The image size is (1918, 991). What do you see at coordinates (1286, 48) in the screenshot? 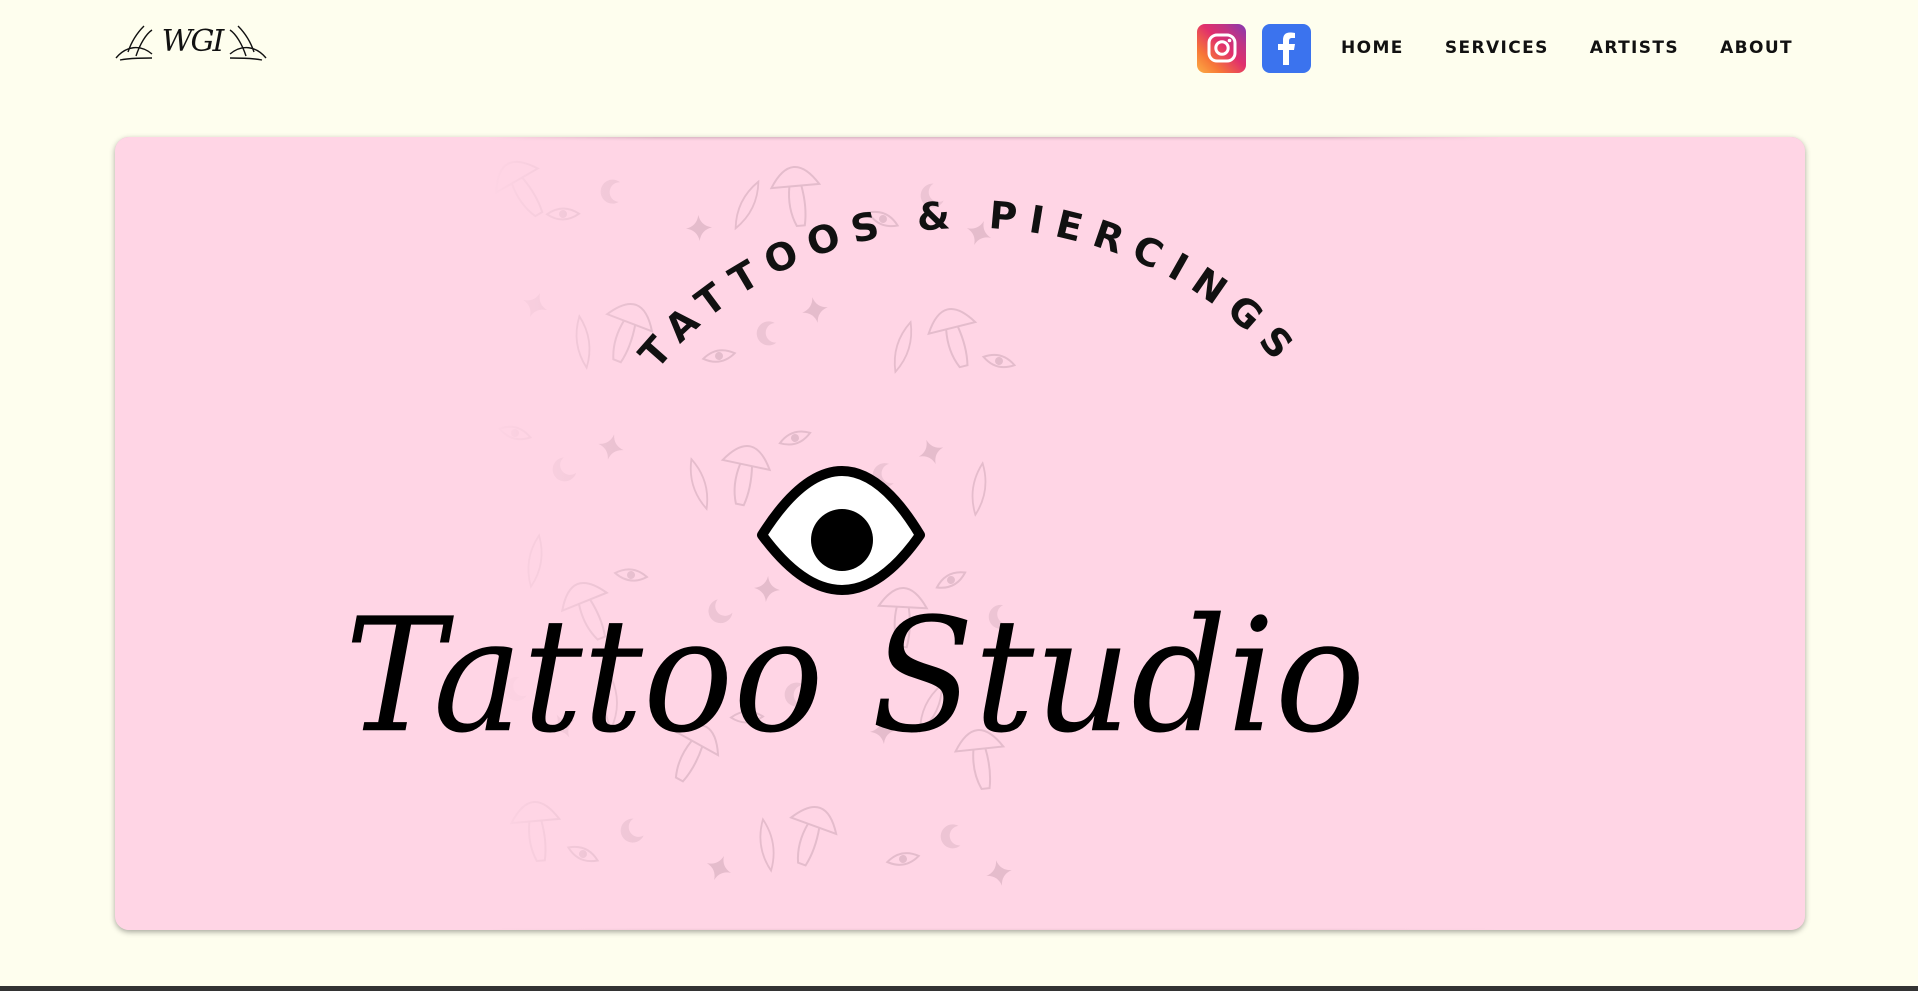
I see `facebook-icon` at bounding box center [1286, 48].